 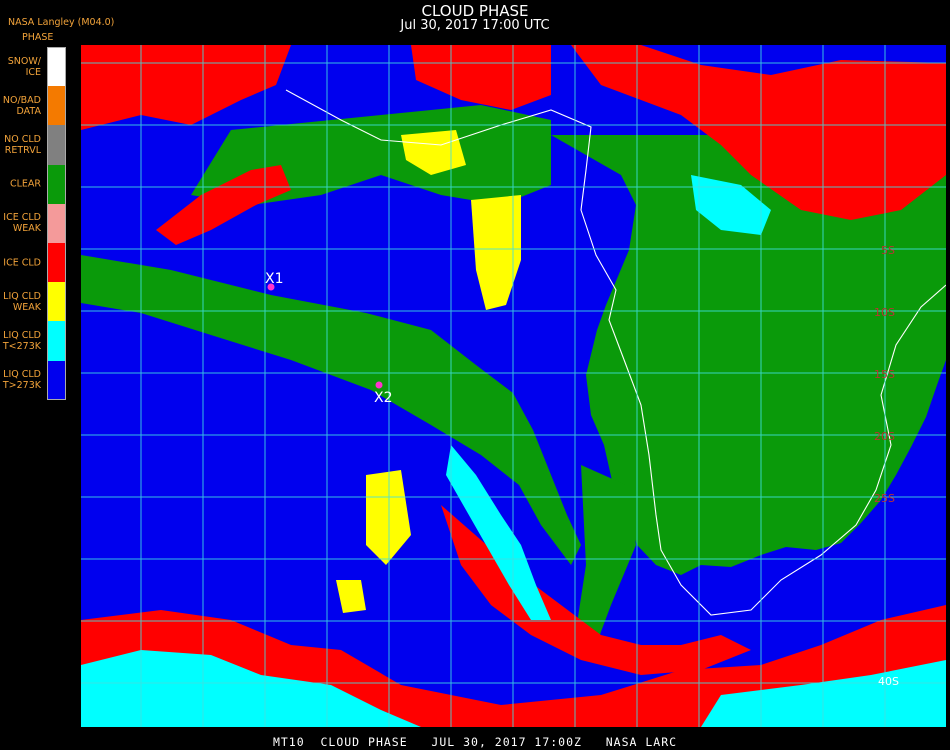 I want to click on legend-label: LIQ CLD WEAK, so click(x=22, y=301).